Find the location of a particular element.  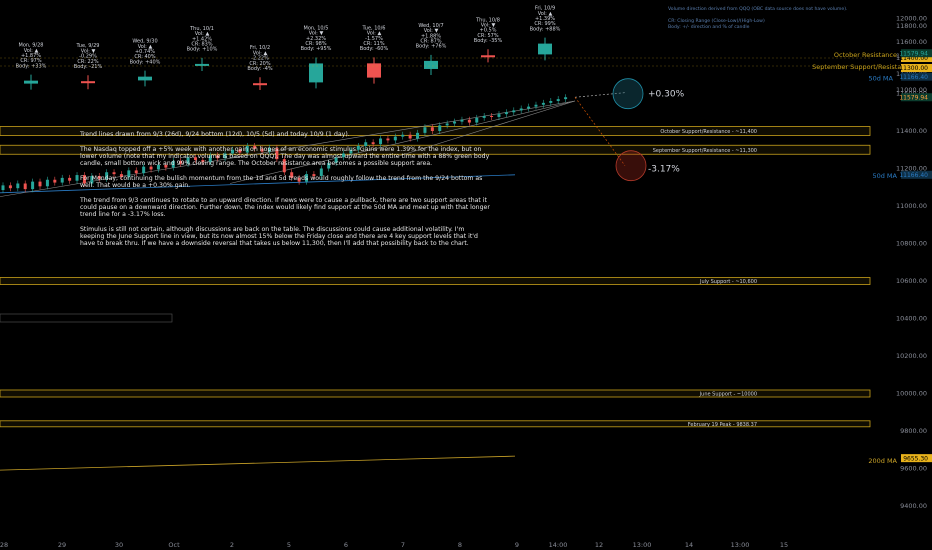

price-tick-label: 11000.00 is located at coordinates (911, 206).